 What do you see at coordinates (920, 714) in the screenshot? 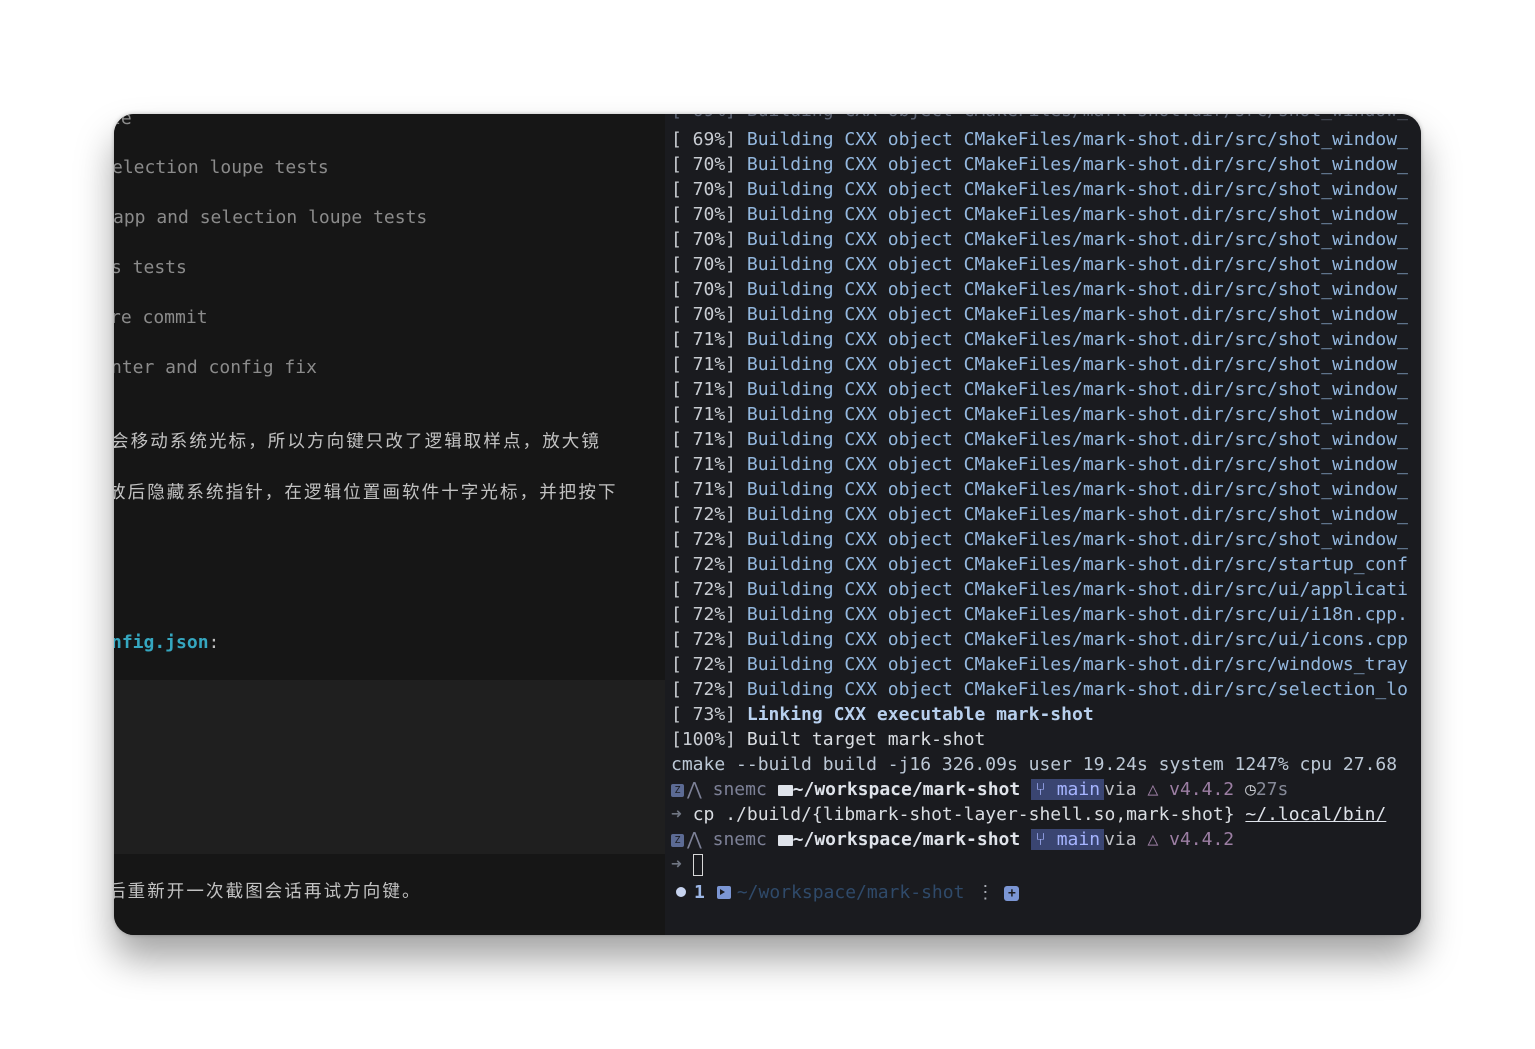
I see `linking-text: Linking CXX executable mark-shot` at bounding box center [920, 714].